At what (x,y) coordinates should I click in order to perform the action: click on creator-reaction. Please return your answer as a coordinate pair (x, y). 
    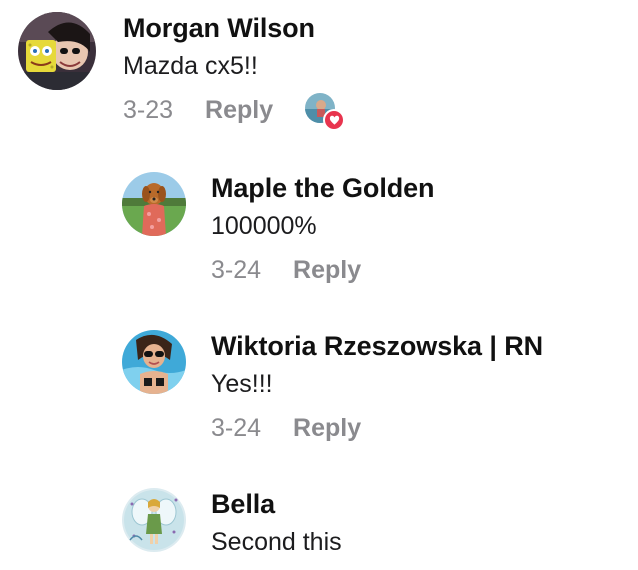
    Looking at the image, I should click on (325, 112).